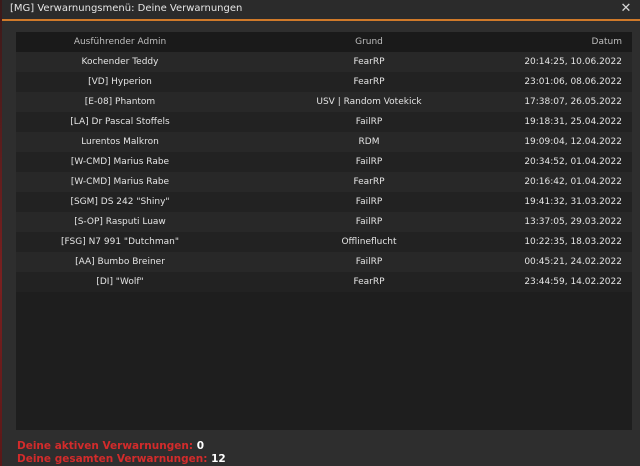 The width and height of the screenshot is (640, 466). What do you see at coordinates (626, 9) in the screenshot?
I see `close-icon: ✕` at bounding box center [626, 9].